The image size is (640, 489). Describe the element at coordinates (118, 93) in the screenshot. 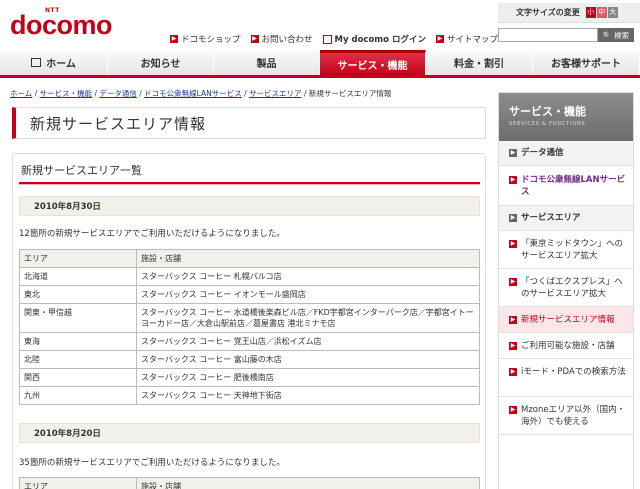

I see `breadcrumb-link-data: データ通信` at that location.